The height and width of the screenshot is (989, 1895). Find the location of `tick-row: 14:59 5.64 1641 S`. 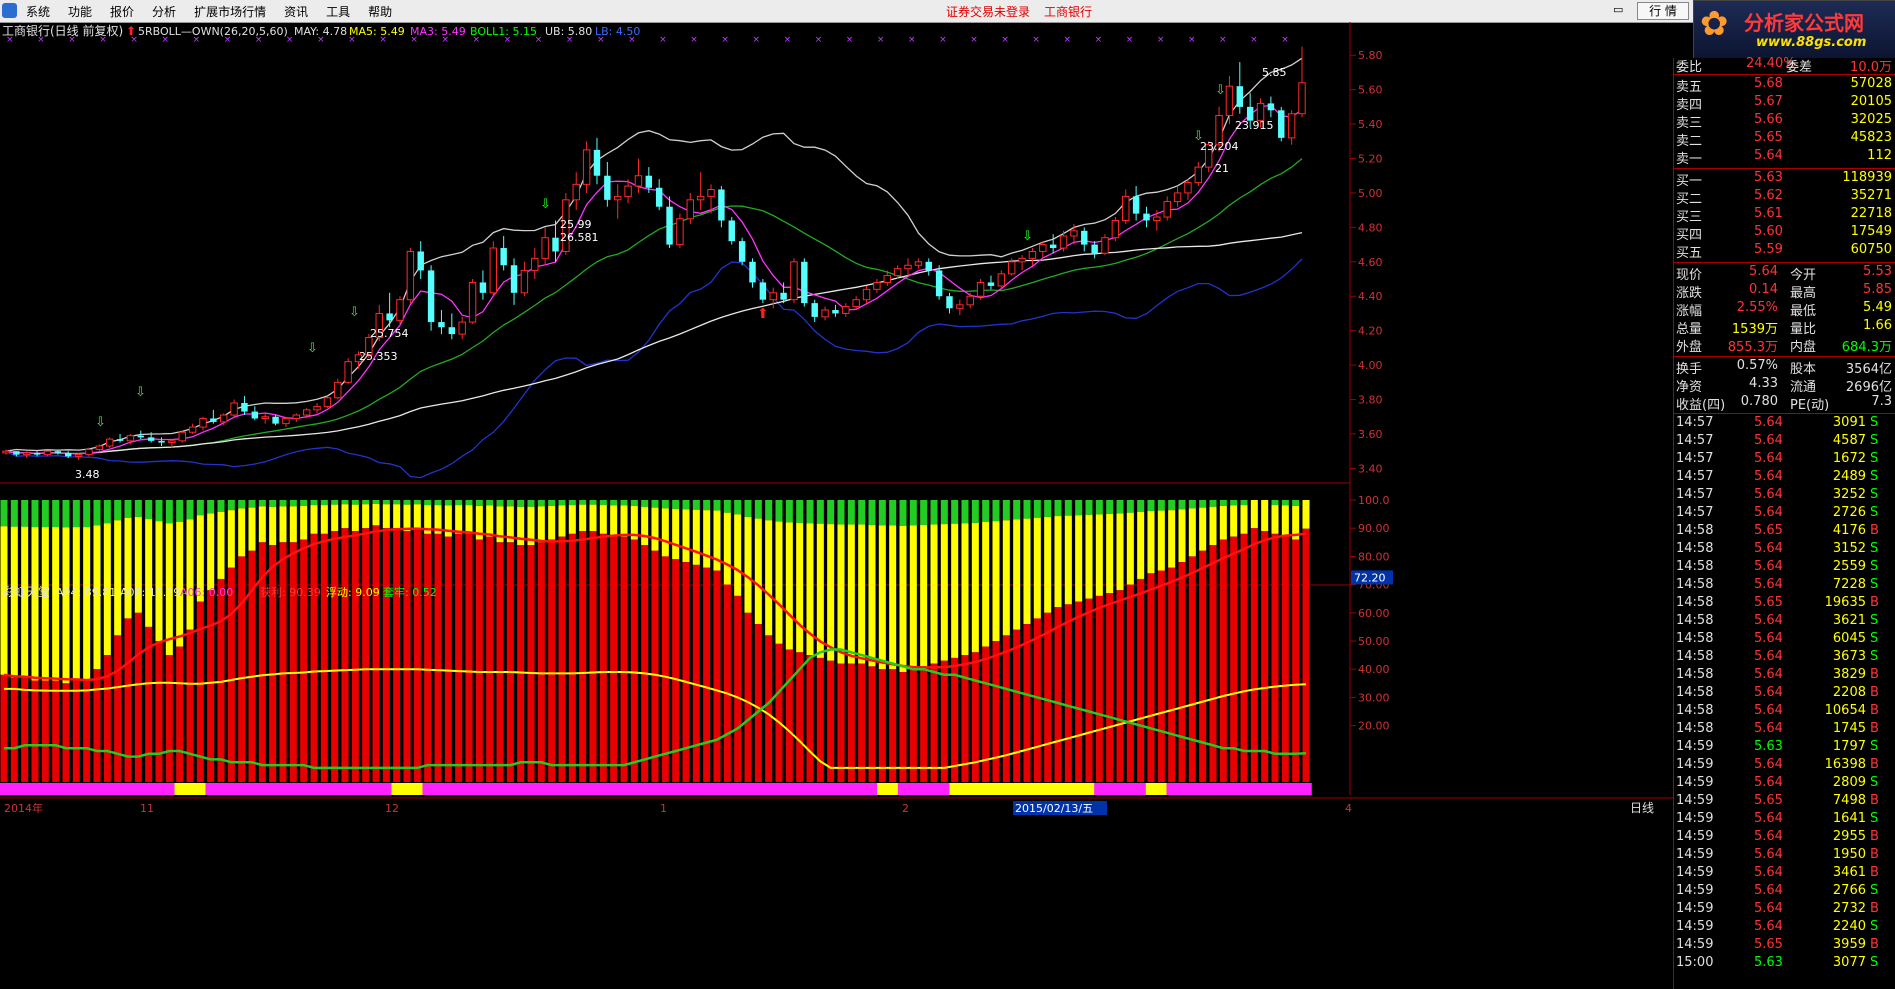

tick-row: 14:59 5.64 1641 S is located at coordinates (1784, 820).